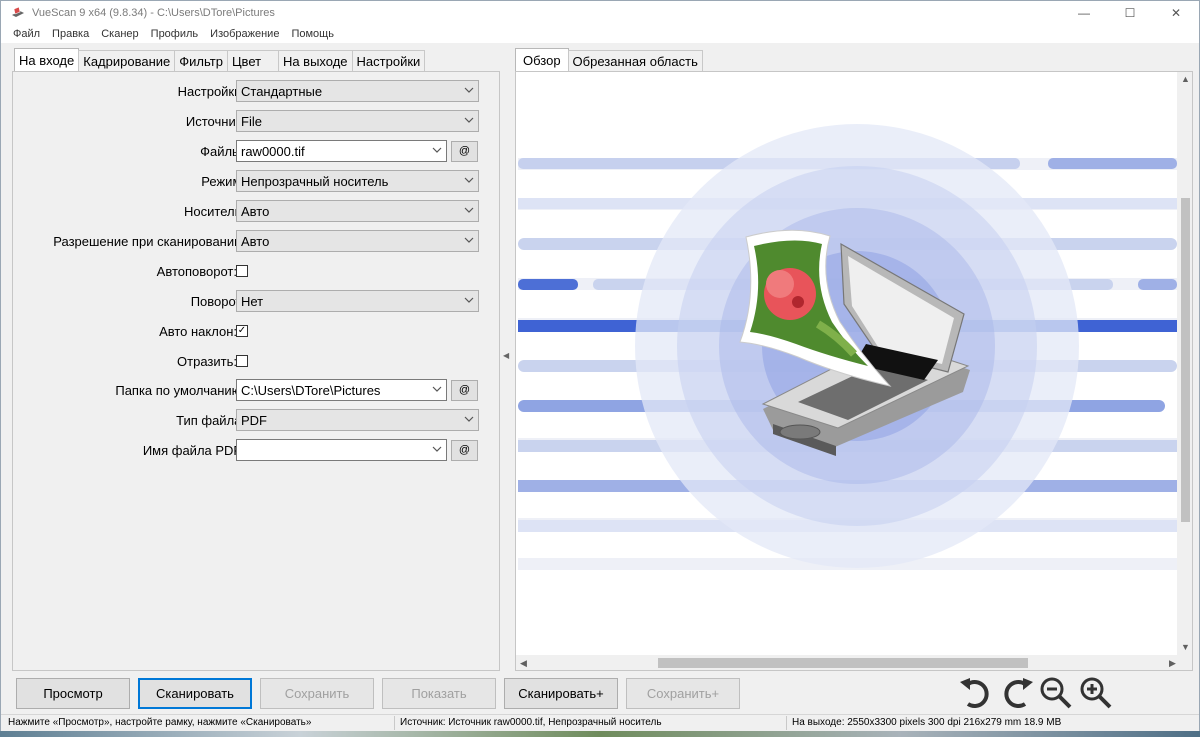  I want to click on media-select: Авто, so click(357, 211).